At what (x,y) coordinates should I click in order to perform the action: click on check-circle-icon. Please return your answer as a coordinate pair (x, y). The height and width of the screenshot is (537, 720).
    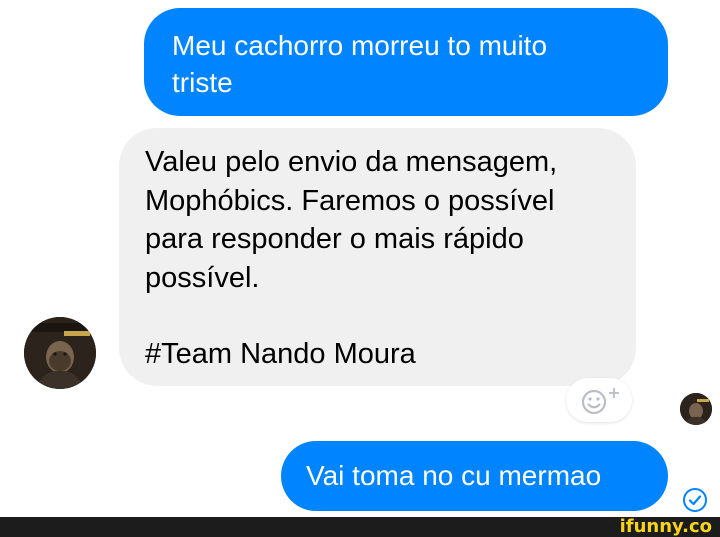
    Looking at the image, I should click on (695, 500).